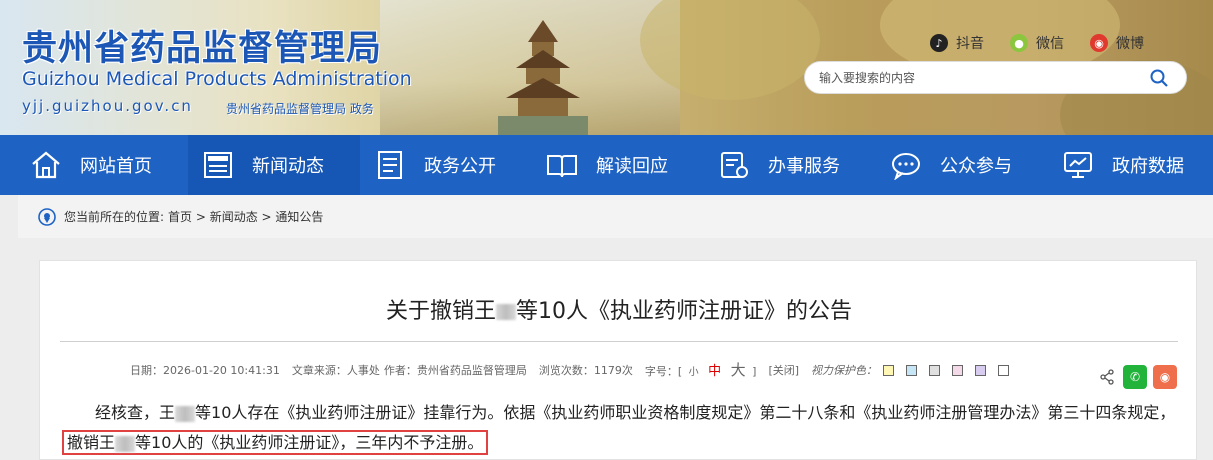 The image size is (1213, 460). What do you see at coordinates (844, 370) in the screenshot?
I see `vision-protect-label: 视力保护色：` at bounding box center [844, 370].